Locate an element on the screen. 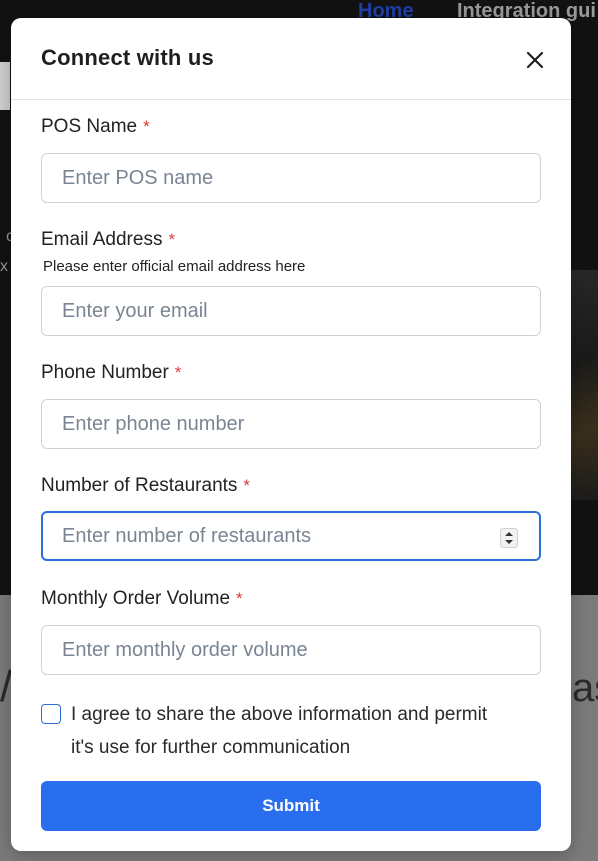 This screenshot has height=861, width=598. email-label-text: Email Address is located at coordinates (102, 239).